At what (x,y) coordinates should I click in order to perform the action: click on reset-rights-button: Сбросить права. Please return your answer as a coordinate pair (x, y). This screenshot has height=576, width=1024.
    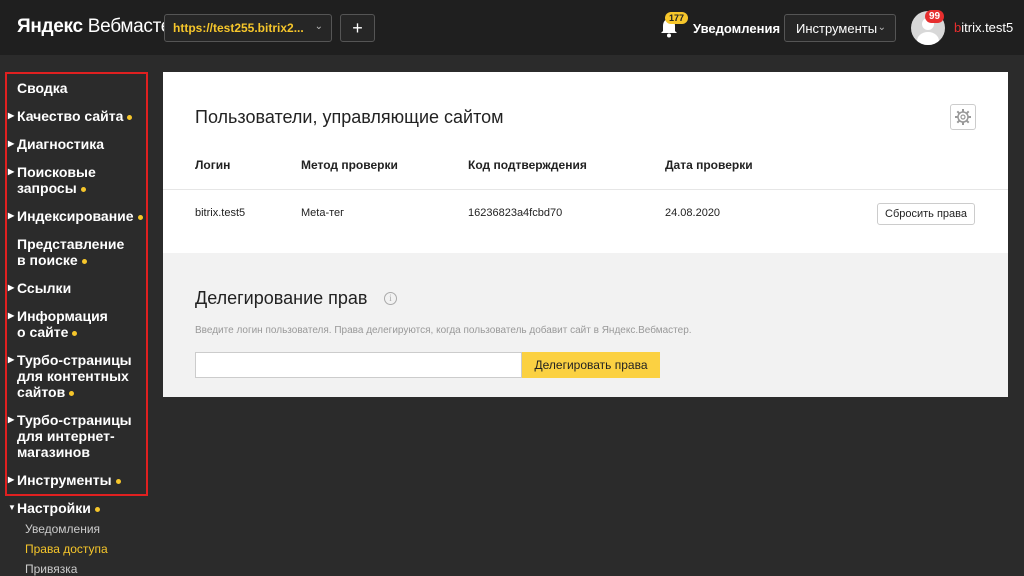
    Looking at the image, I should click on (926, 214).